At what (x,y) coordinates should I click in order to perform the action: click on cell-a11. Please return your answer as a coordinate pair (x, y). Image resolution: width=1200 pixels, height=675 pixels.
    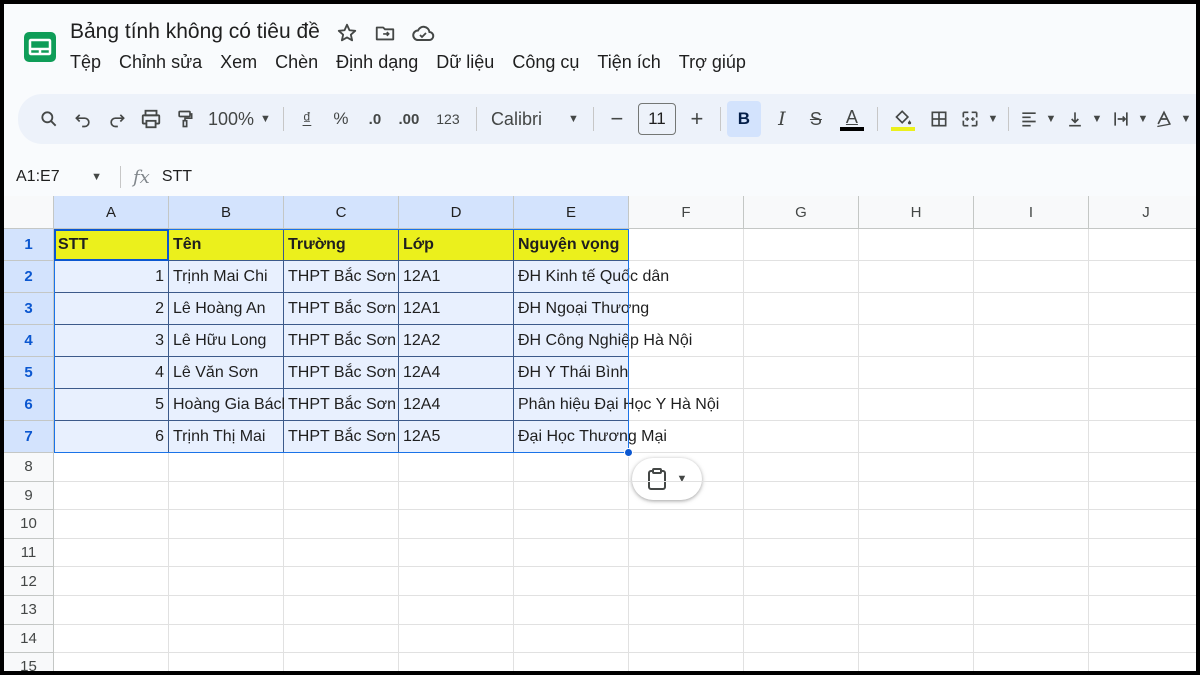
    Looking at the image, I should click on (111, 553).